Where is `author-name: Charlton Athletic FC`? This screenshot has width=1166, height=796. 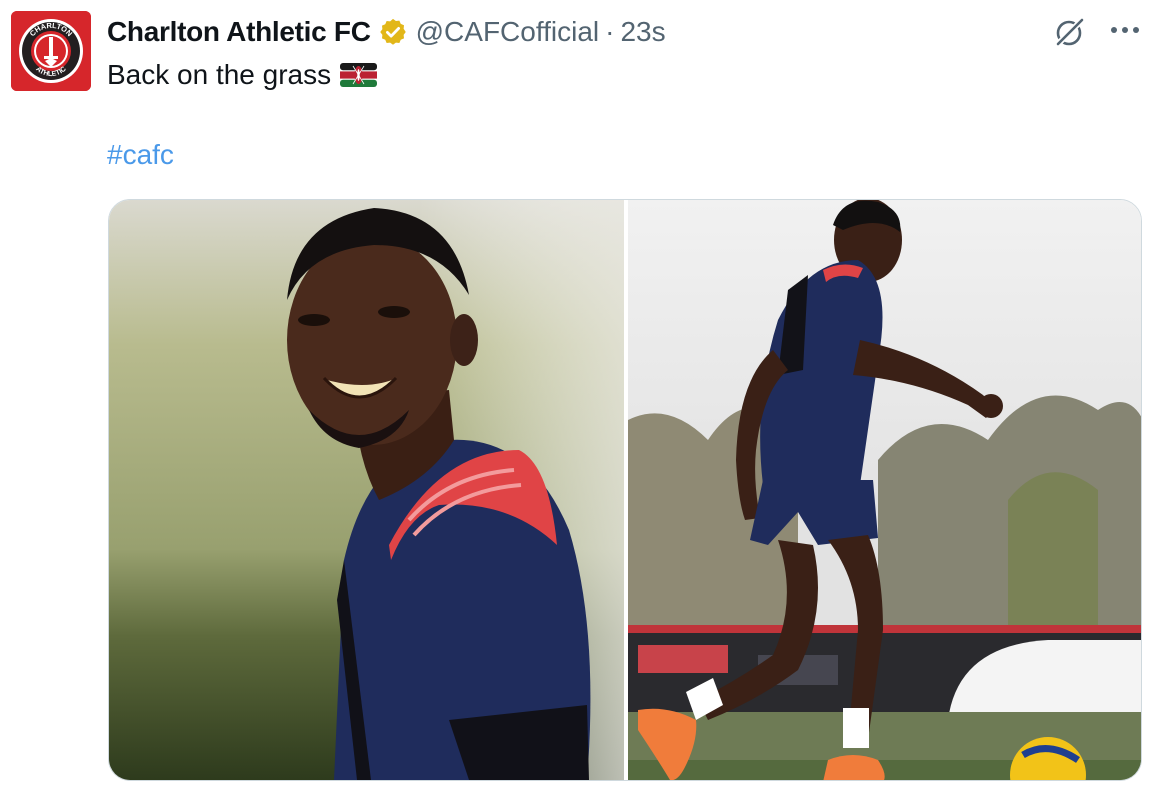 author-name: Charlton Athletic FC is located at coordinates (239, 32).